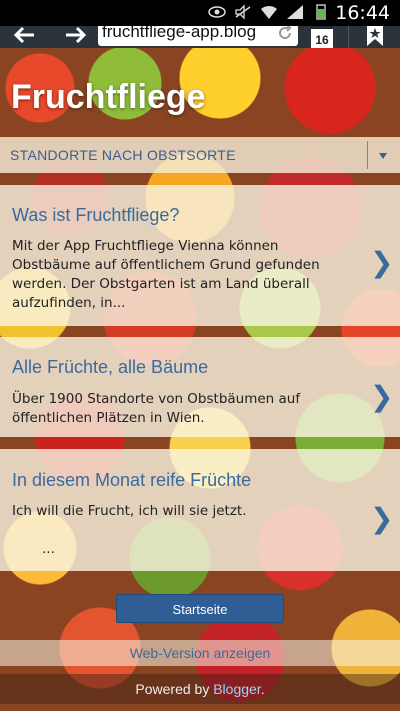  I want to click on wifi-icon, so click(269, 12).